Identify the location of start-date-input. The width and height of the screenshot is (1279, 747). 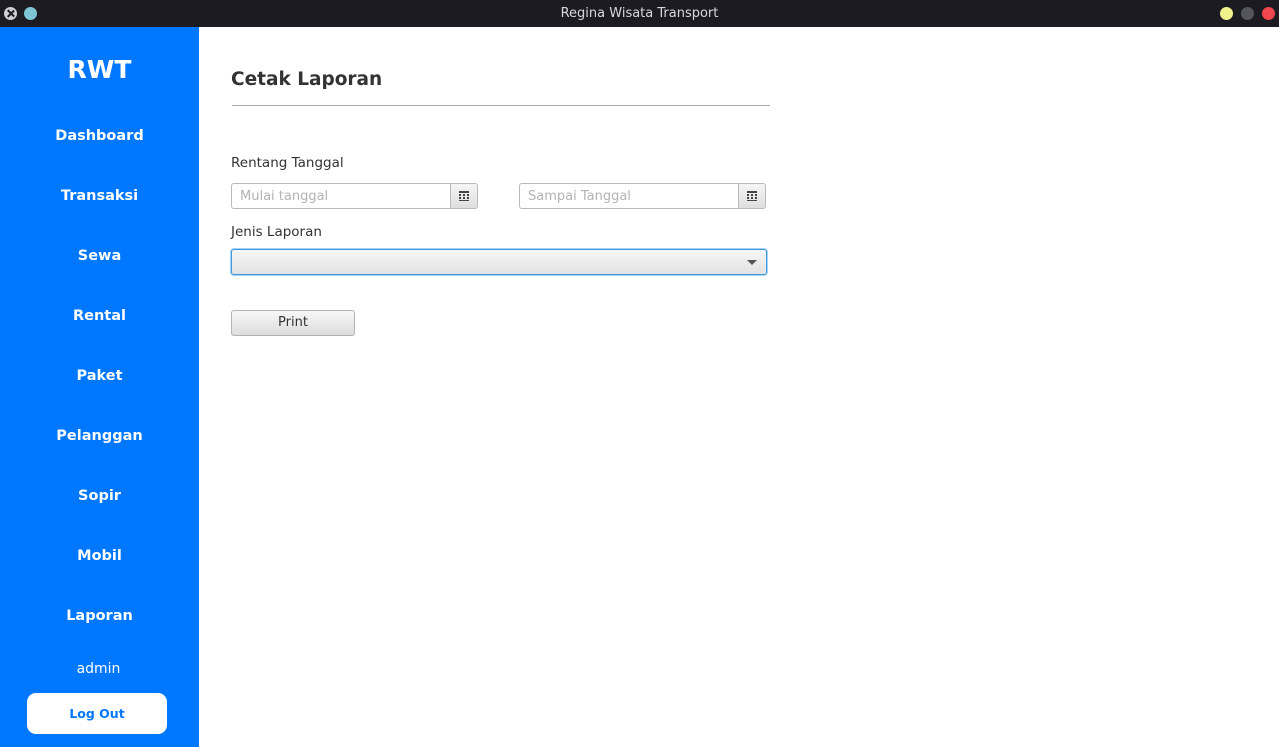
(341, 196).